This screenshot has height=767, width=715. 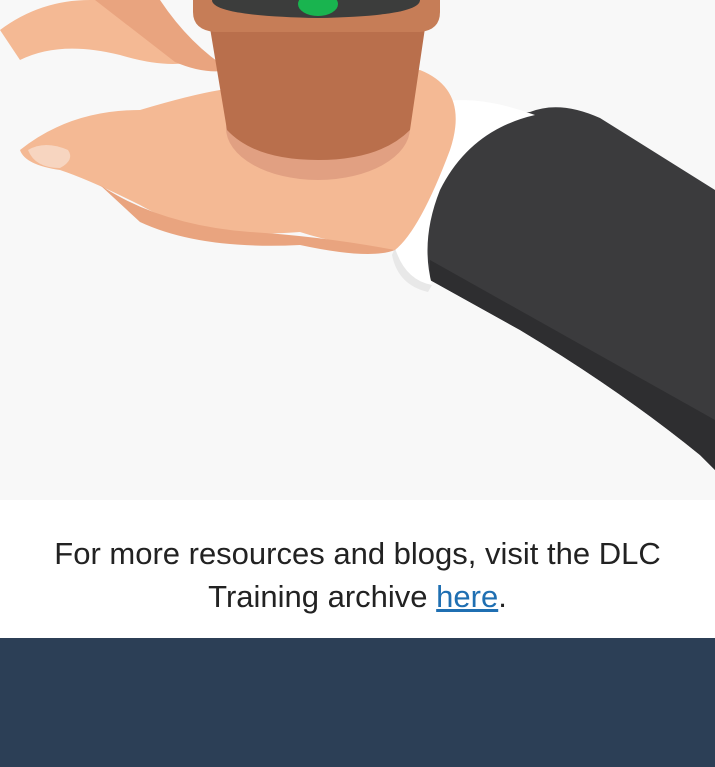 What do you see at coordinates (502, 597) in the screenshot?
I see `caption-line-2-suffix: .` at bounding box center [502, 597].